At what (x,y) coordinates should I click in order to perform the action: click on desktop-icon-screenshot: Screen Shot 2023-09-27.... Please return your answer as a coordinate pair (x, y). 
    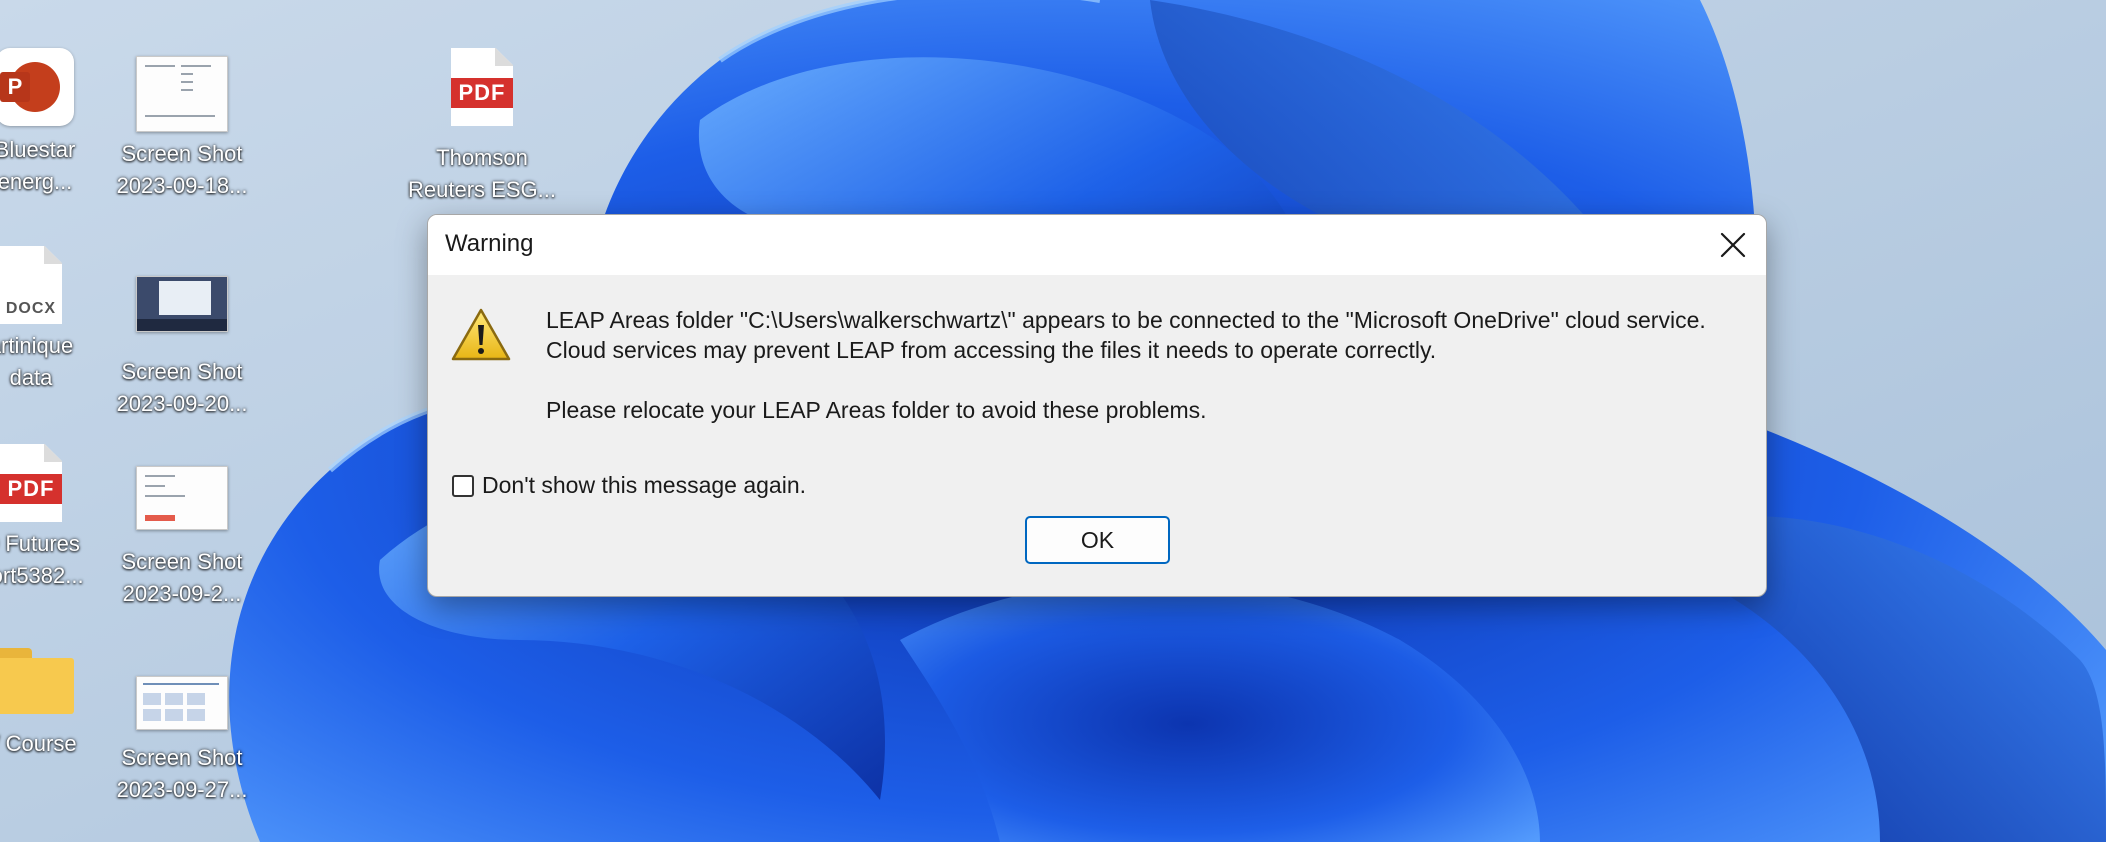
    Looking at the image, I should click on (182, 741).